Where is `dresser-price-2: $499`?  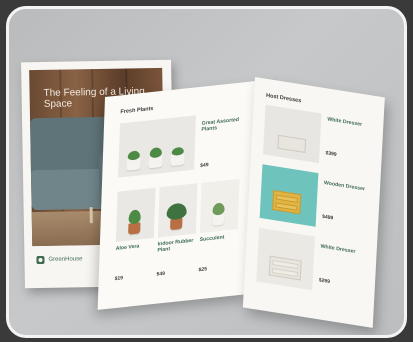
dresser-price-2: $499 is located at coordinates (327, 217).